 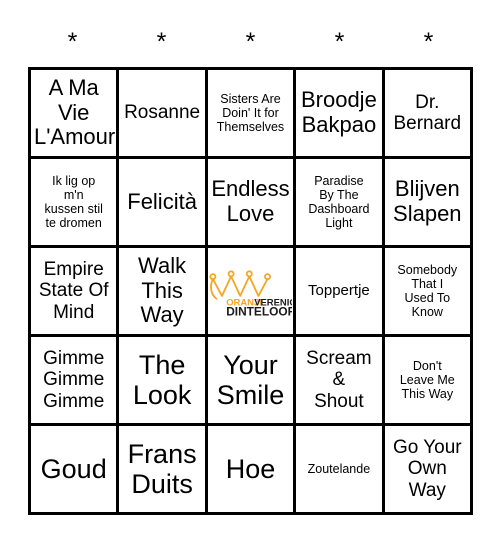 I want to click on bingo-cell-label: Your Smile, so click(x=250, y=379).